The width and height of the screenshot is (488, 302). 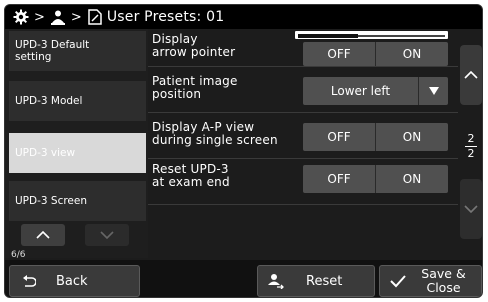 I want to click on back-arrow-icon, so click(x=29, y=281).